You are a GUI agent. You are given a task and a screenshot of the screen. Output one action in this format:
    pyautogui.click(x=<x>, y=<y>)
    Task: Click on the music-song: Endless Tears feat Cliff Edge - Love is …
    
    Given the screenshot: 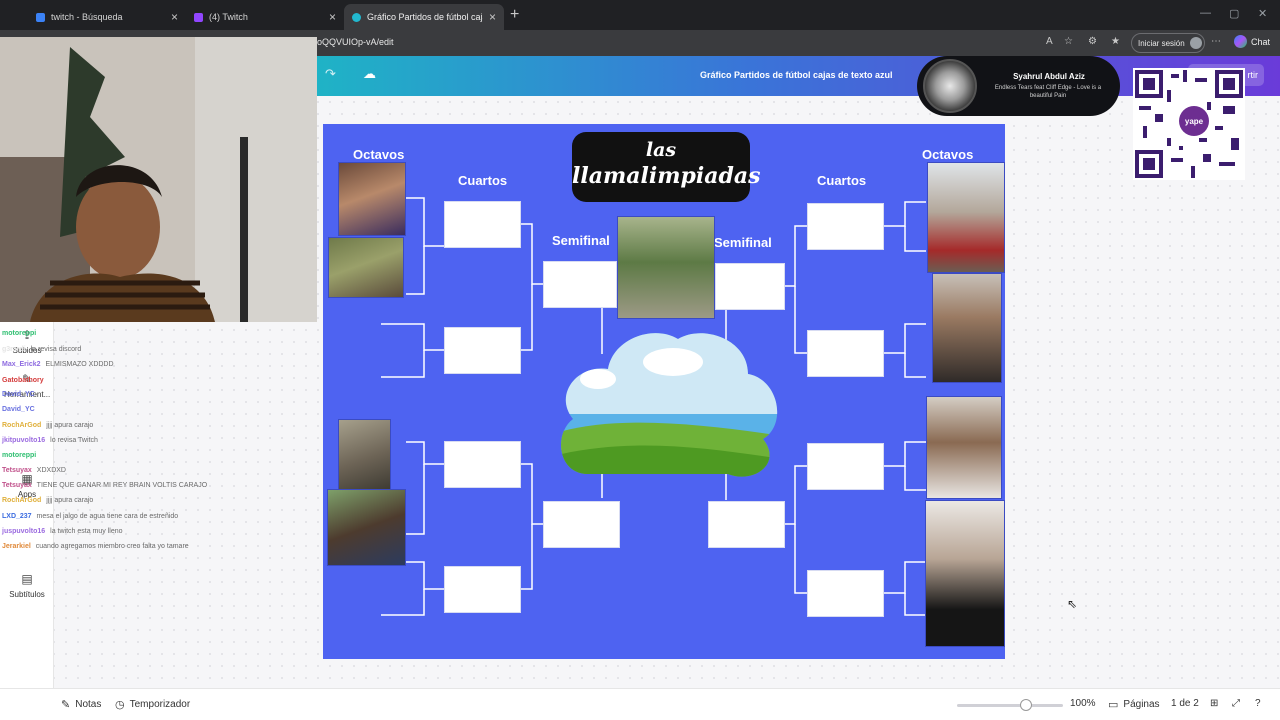 What is the action you would take?
    pyautogui.click(x=1048, y=92)
    